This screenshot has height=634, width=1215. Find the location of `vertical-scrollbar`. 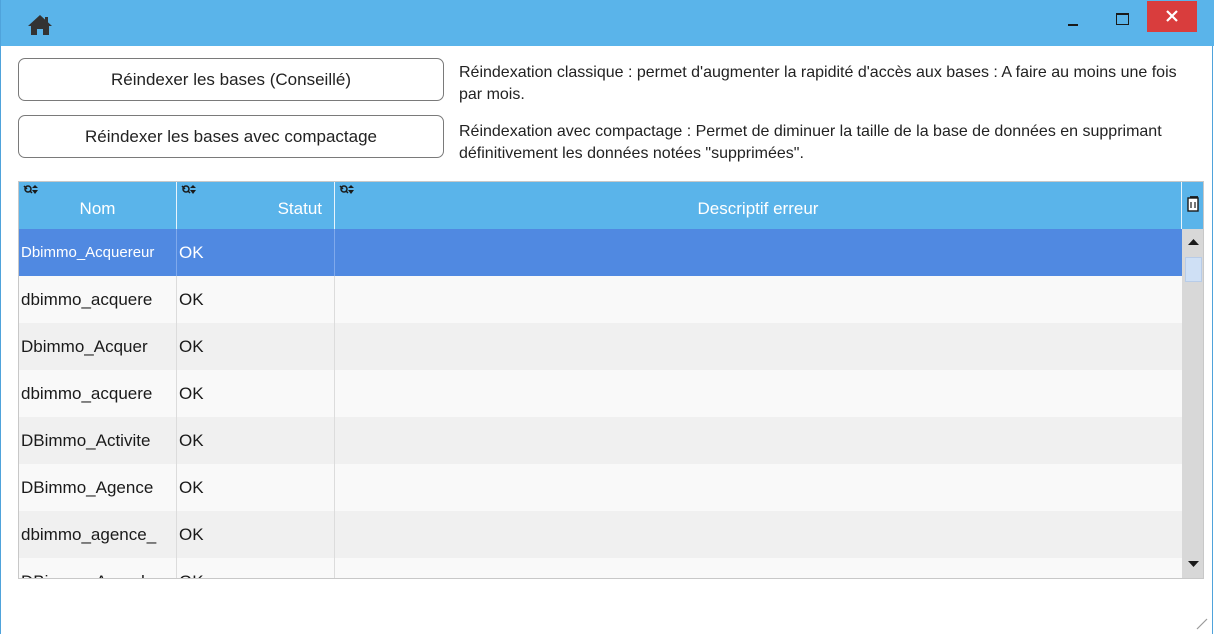

vertical-scrollbar is located at coordinates (1193, 403).